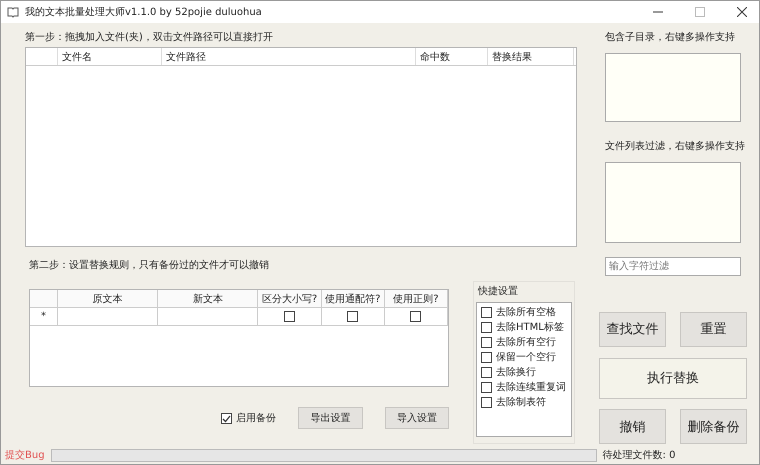 This screenshot has height=465, width=760. Describe the element at coordinates (670, 38) in the screenshot. I see `subdir-label: 包含子目录，右键多操作支持` at that location.